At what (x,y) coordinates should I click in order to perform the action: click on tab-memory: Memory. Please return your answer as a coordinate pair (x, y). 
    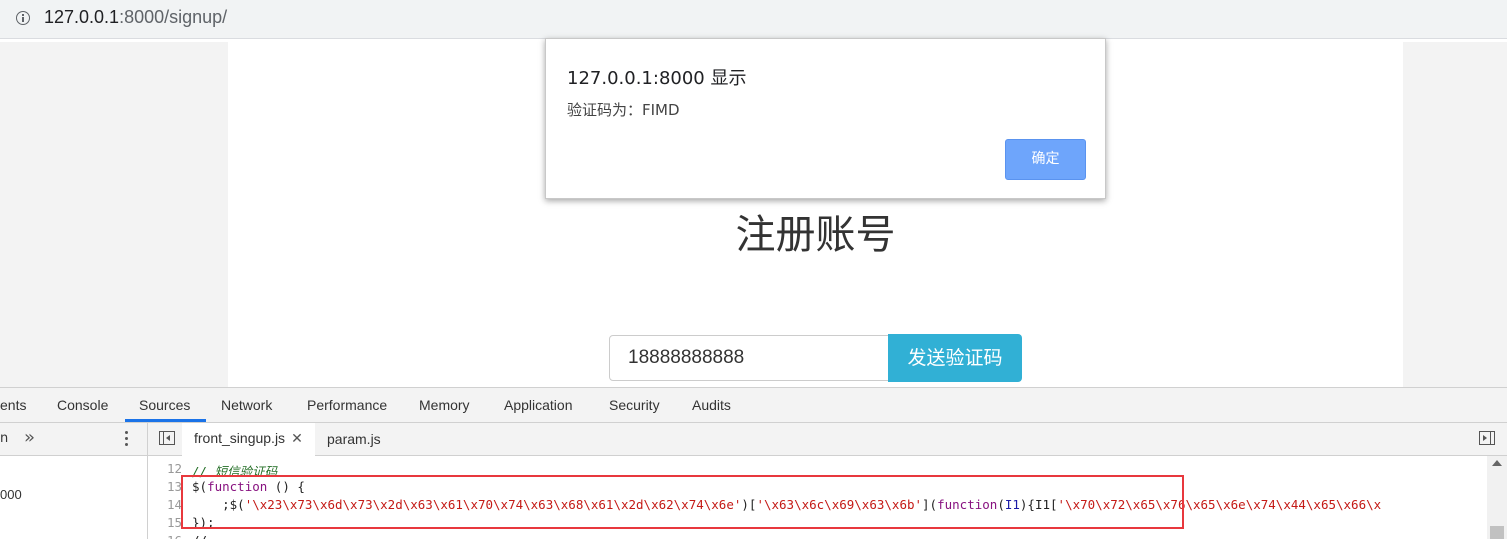
    Looking at the image, I should click on (444, 405).